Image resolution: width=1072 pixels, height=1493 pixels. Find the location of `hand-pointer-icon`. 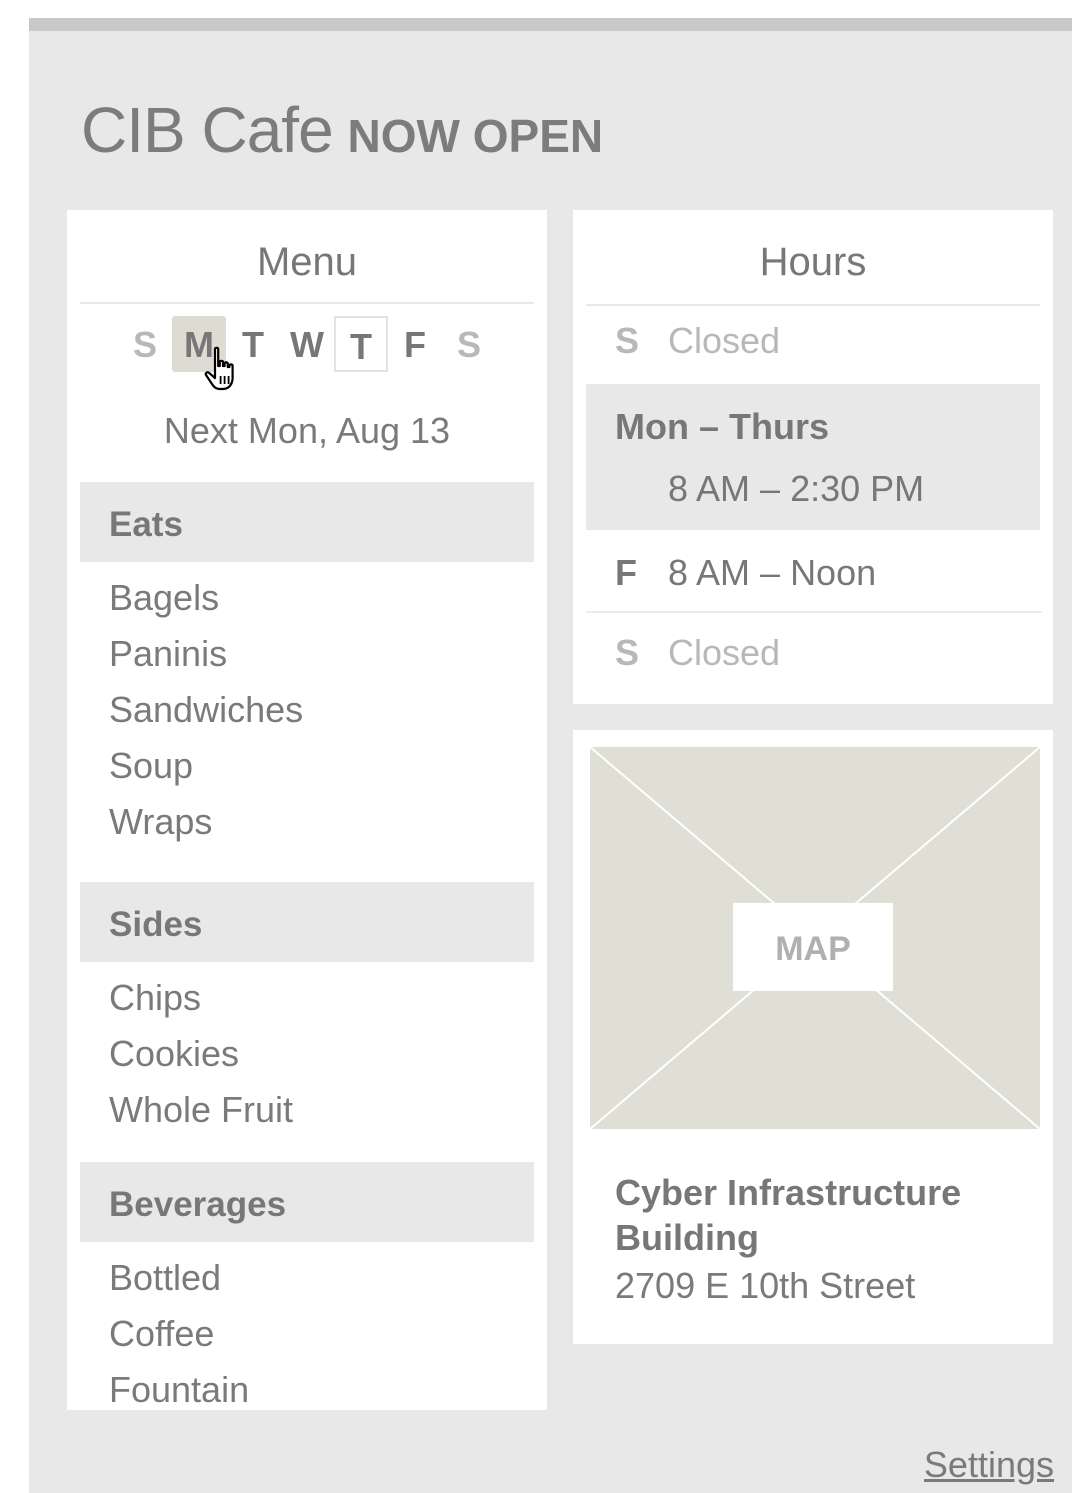

hand-pointer-icon is located at coordinates (219, 368).